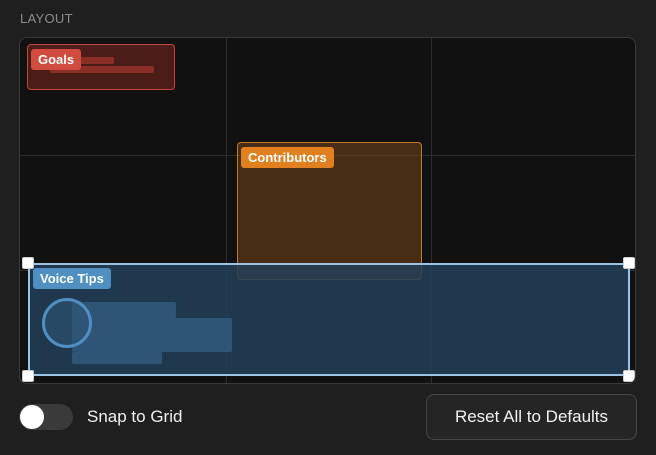 The height and width of the screenshot is (455, 656). Describe the element at coordinates (287, 157) in the screenshot. I see `widget-contributors-label: Contributors` at that location.